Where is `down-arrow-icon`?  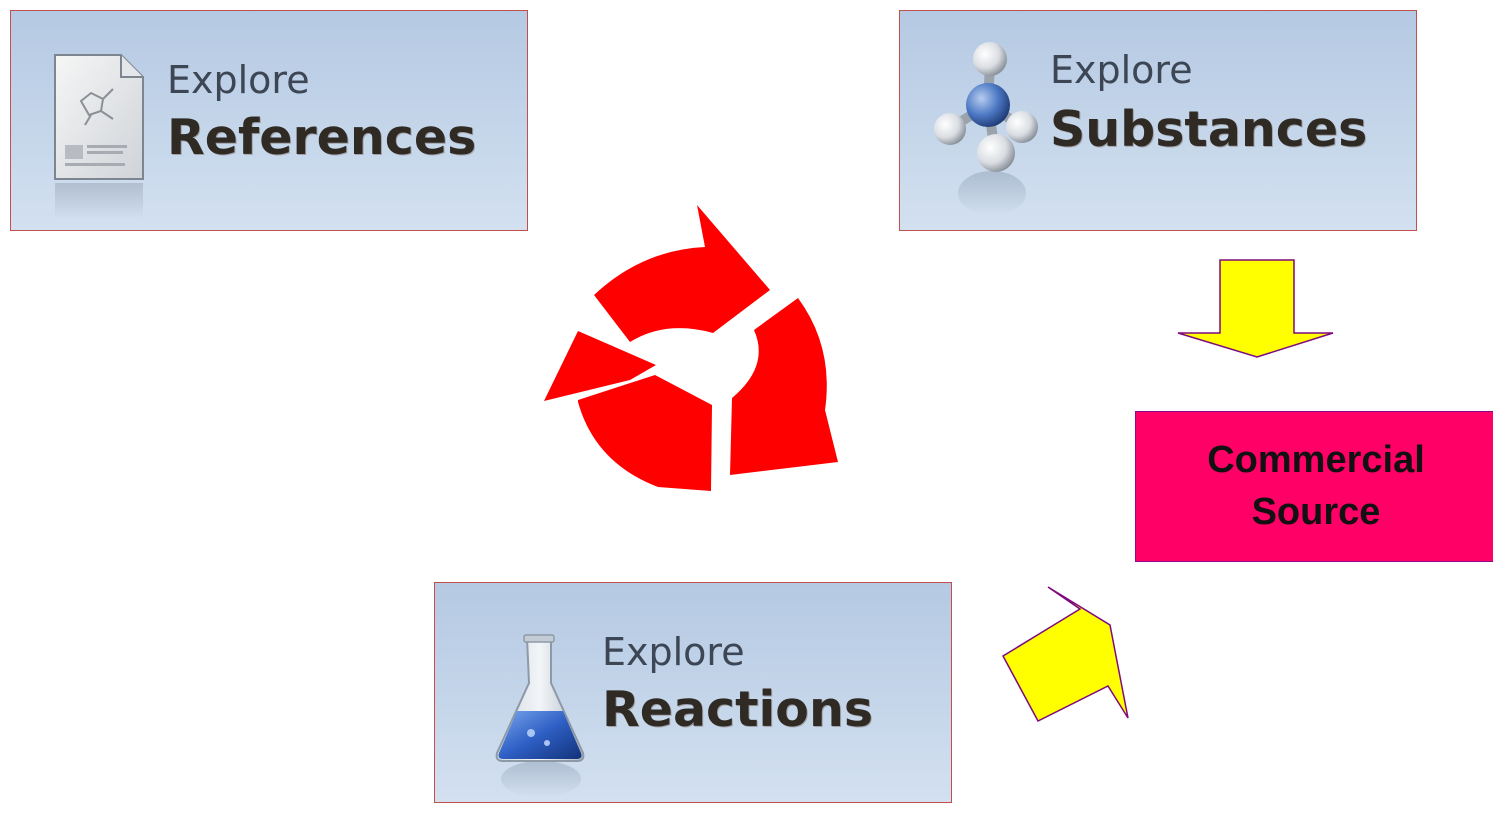
down-arrow-icon is located at coordinates (1255, 308).